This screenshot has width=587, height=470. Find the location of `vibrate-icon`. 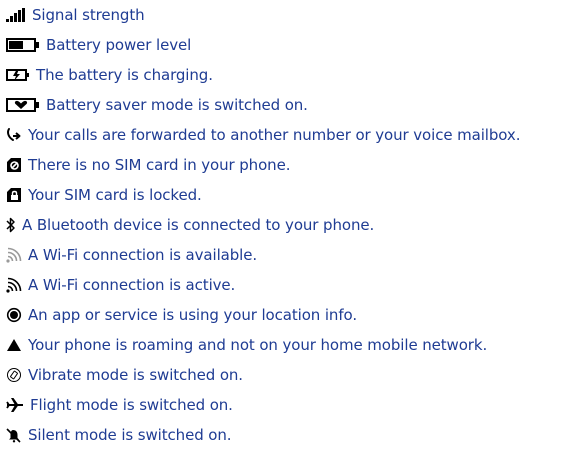

vibrate-icon is located at coordinates (14, 375).